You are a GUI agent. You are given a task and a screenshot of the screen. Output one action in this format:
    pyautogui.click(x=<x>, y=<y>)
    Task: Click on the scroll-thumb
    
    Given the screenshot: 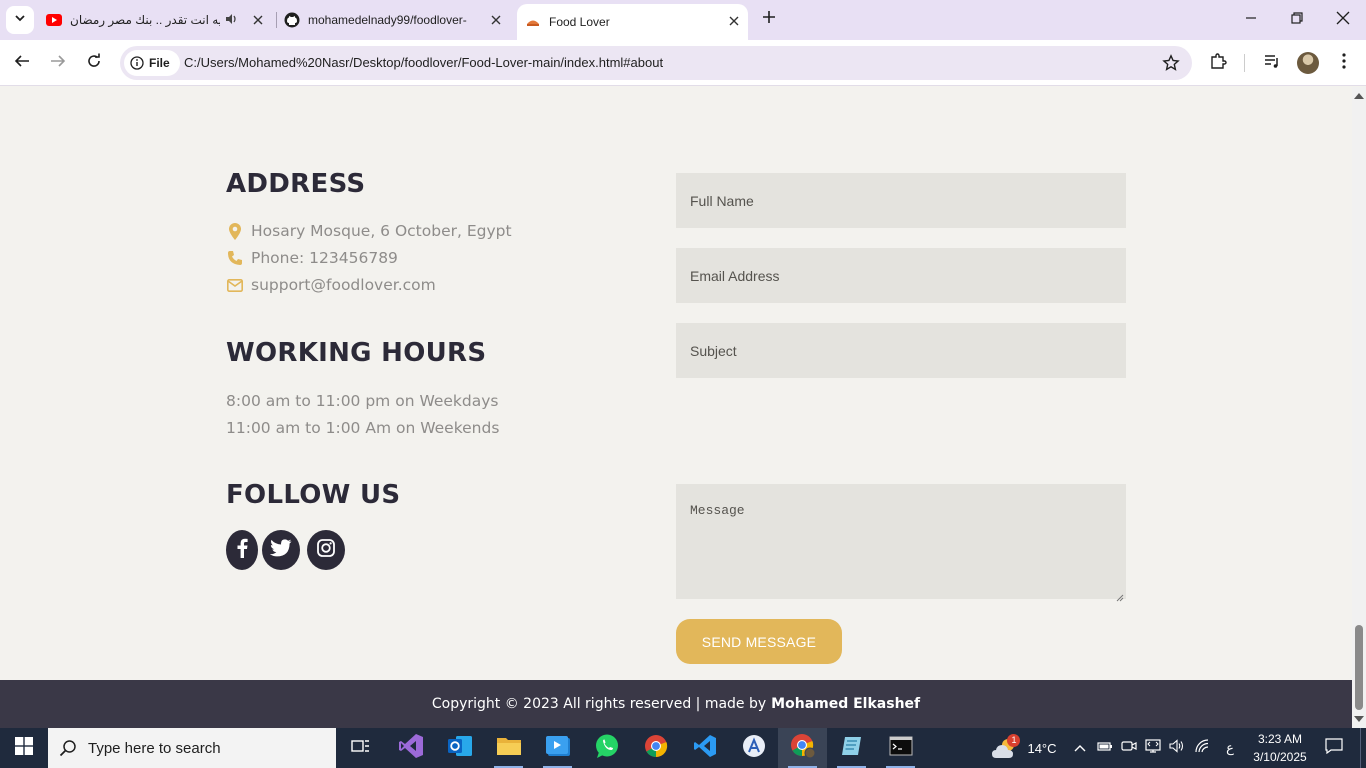 What is the action you would take?
    pyautogui.click(x=1359, y=667)
    